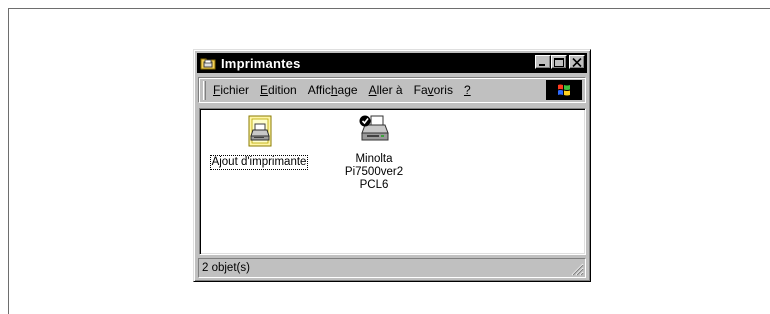 The image size is (770, 314). Describe the element at coordinates (204, 90) in the screenshot. I see `menu-grip` at that location.